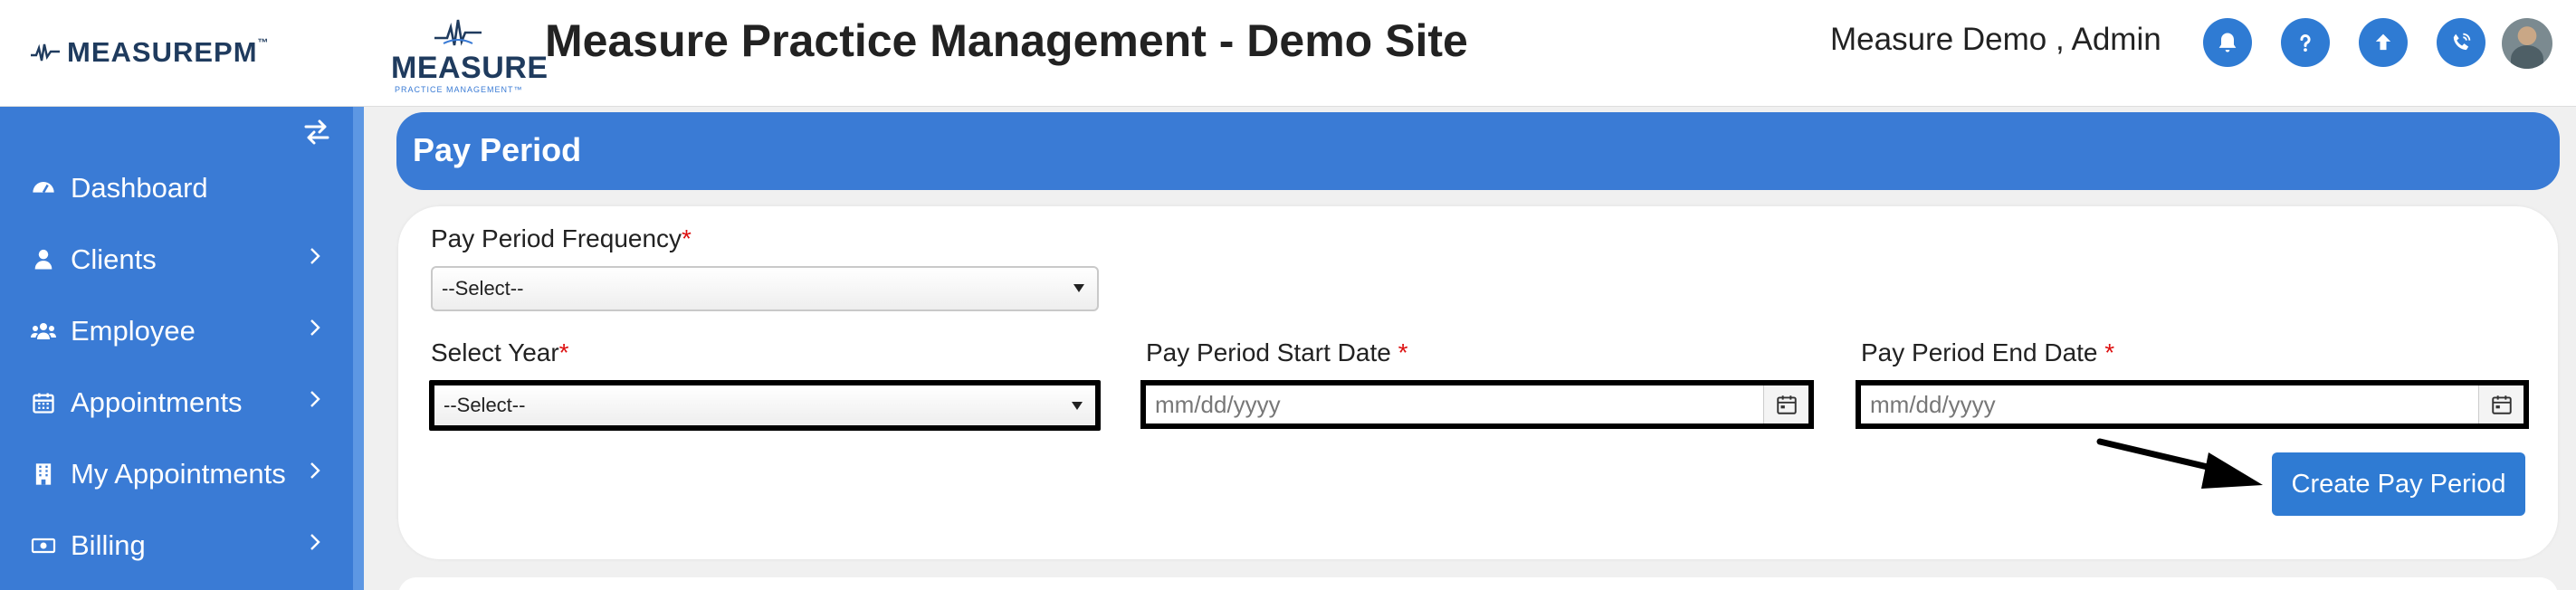 The height and width of the screenshot is (590, 2576). What do you see at coordinates (176, 545) in the screenshot?
I see `sidebar-item-billing: Billing` at bounding box center [176, 545].